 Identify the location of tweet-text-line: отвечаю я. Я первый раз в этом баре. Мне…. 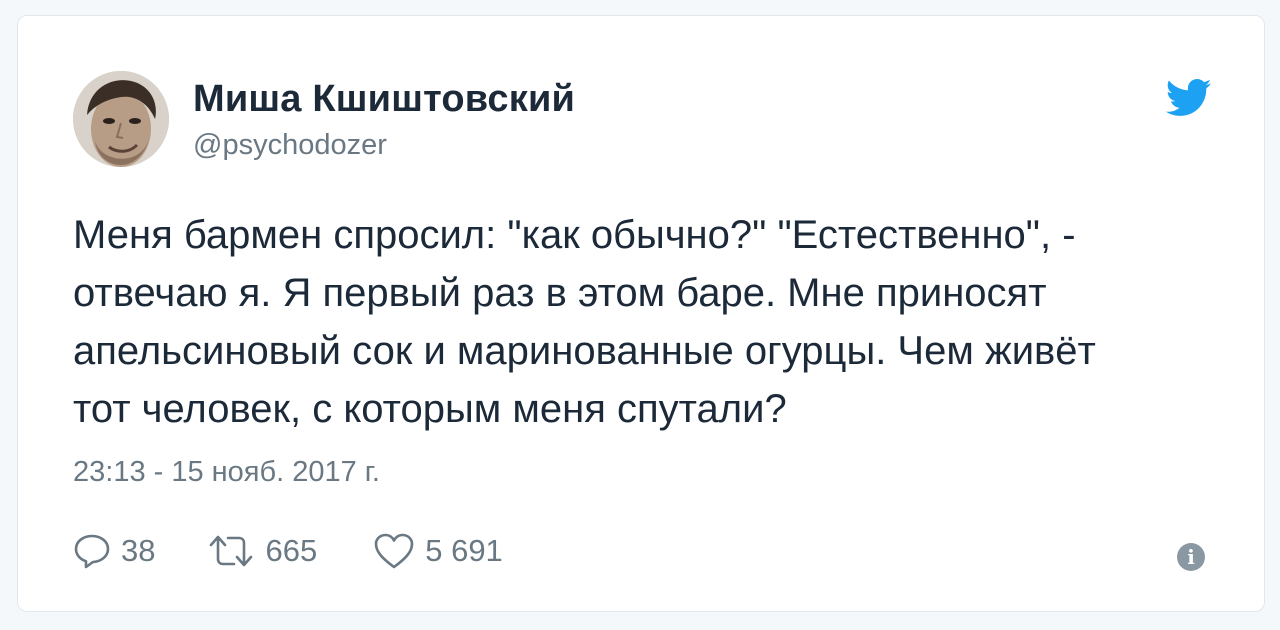
(560, 293).